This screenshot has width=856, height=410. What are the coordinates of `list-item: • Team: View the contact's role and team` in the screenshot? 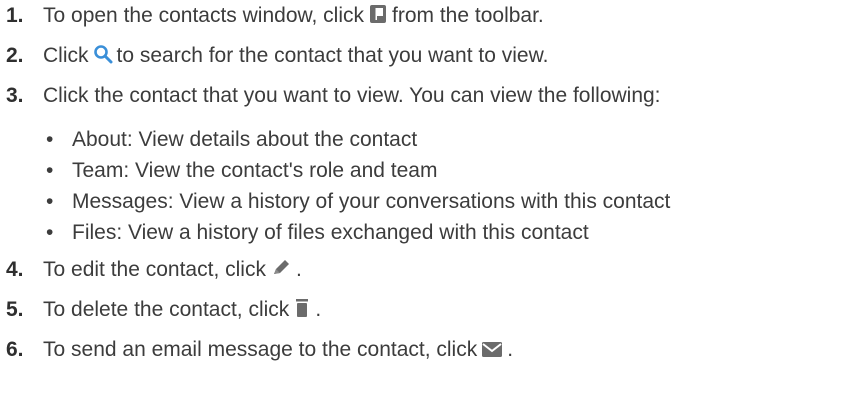 It's located at (242, 170).